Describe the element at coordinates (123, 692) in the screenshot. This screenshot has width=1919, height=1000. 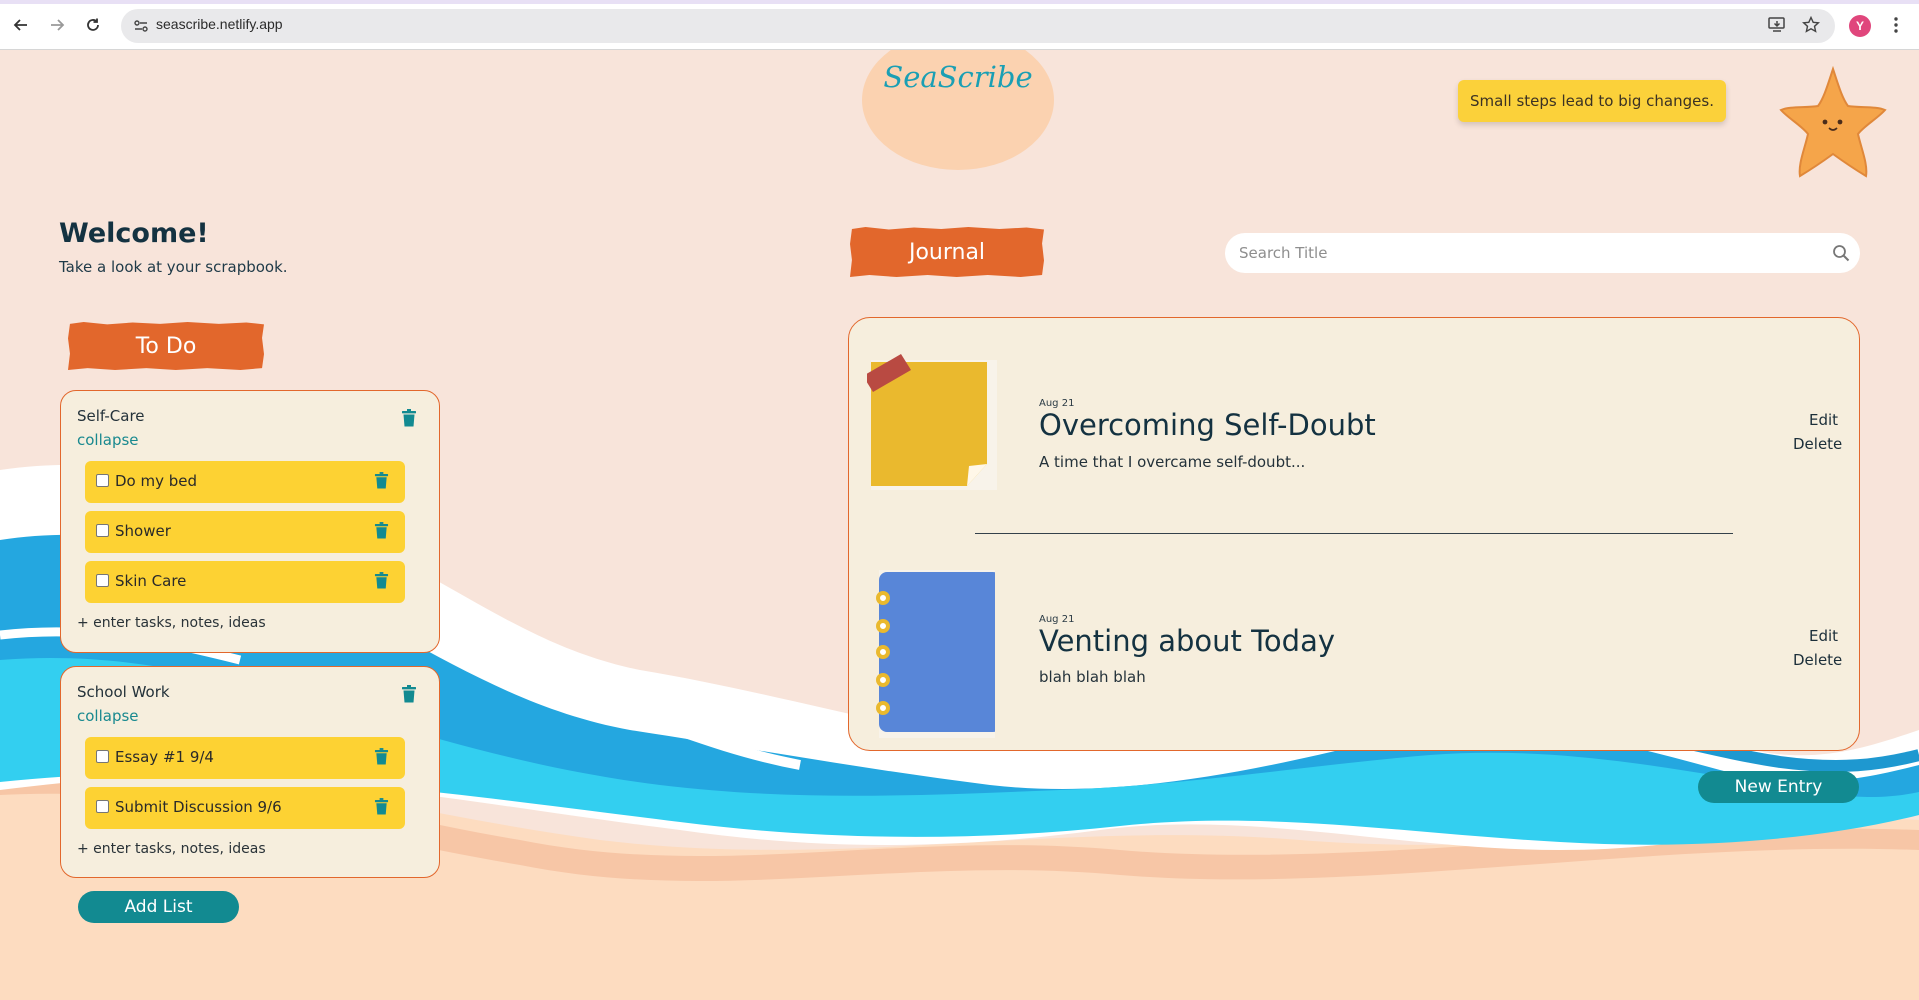
I see `list-title: School Work` at that location.